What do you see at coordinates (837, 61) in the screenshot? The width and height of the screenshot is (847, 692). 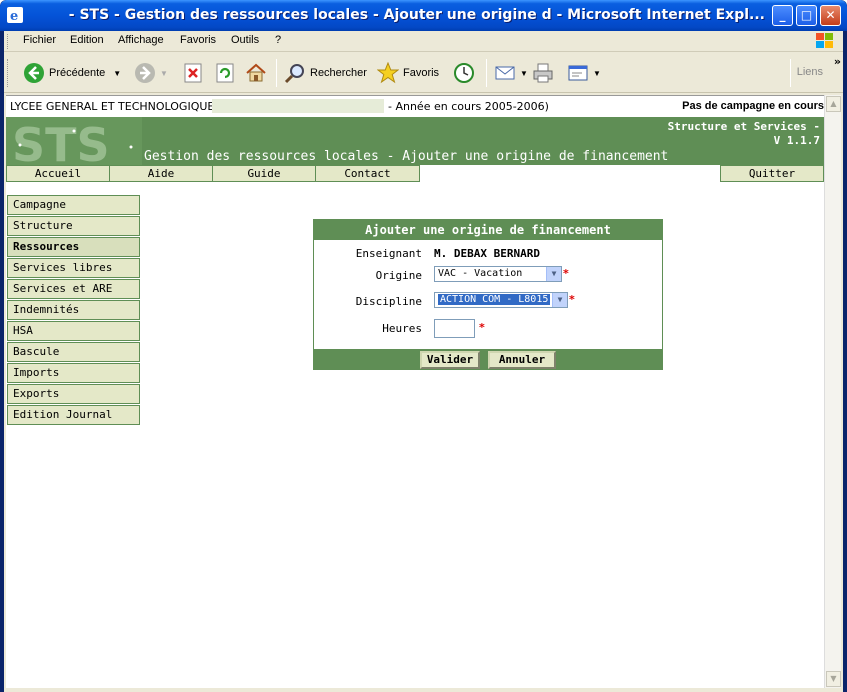 I see `more-chevron: »` at bounding box center [837, 61].